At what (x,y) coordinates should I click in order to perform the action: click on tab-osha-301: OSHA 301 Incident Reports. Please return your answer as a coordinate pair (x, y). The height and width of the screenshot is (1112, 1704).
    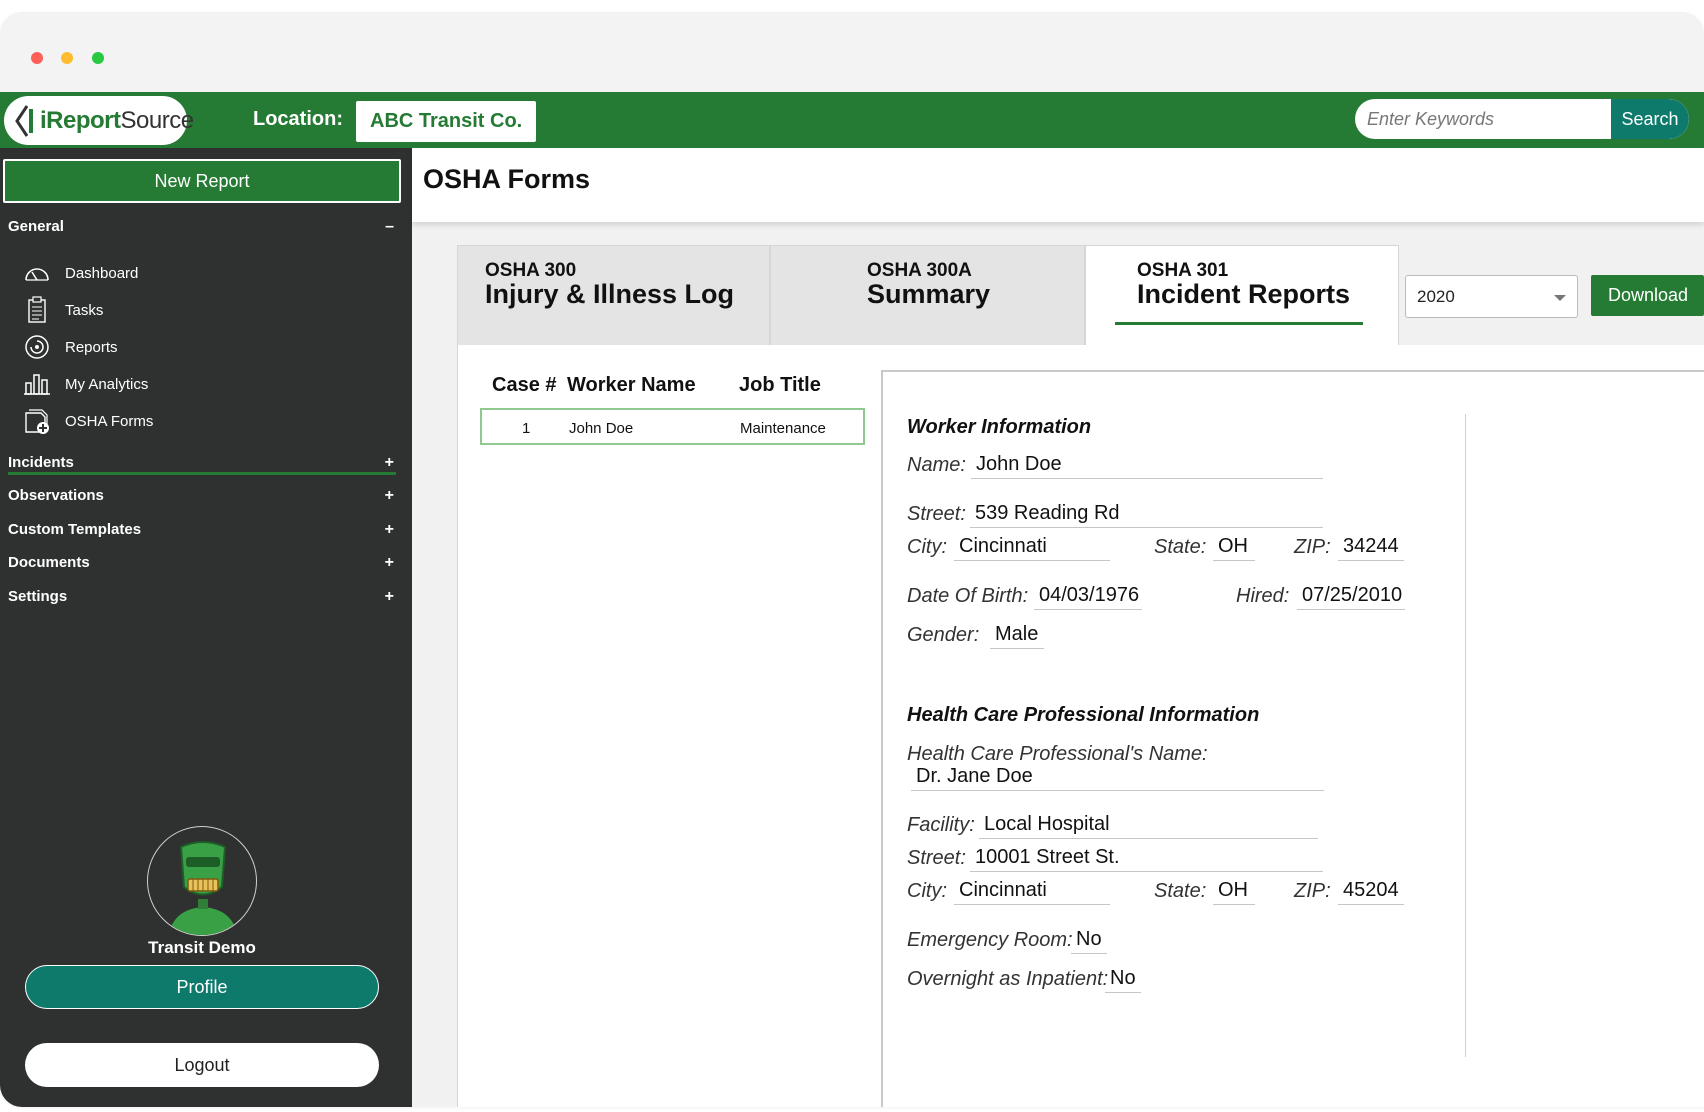
    Looking at the image, I should click on (1242, 296).